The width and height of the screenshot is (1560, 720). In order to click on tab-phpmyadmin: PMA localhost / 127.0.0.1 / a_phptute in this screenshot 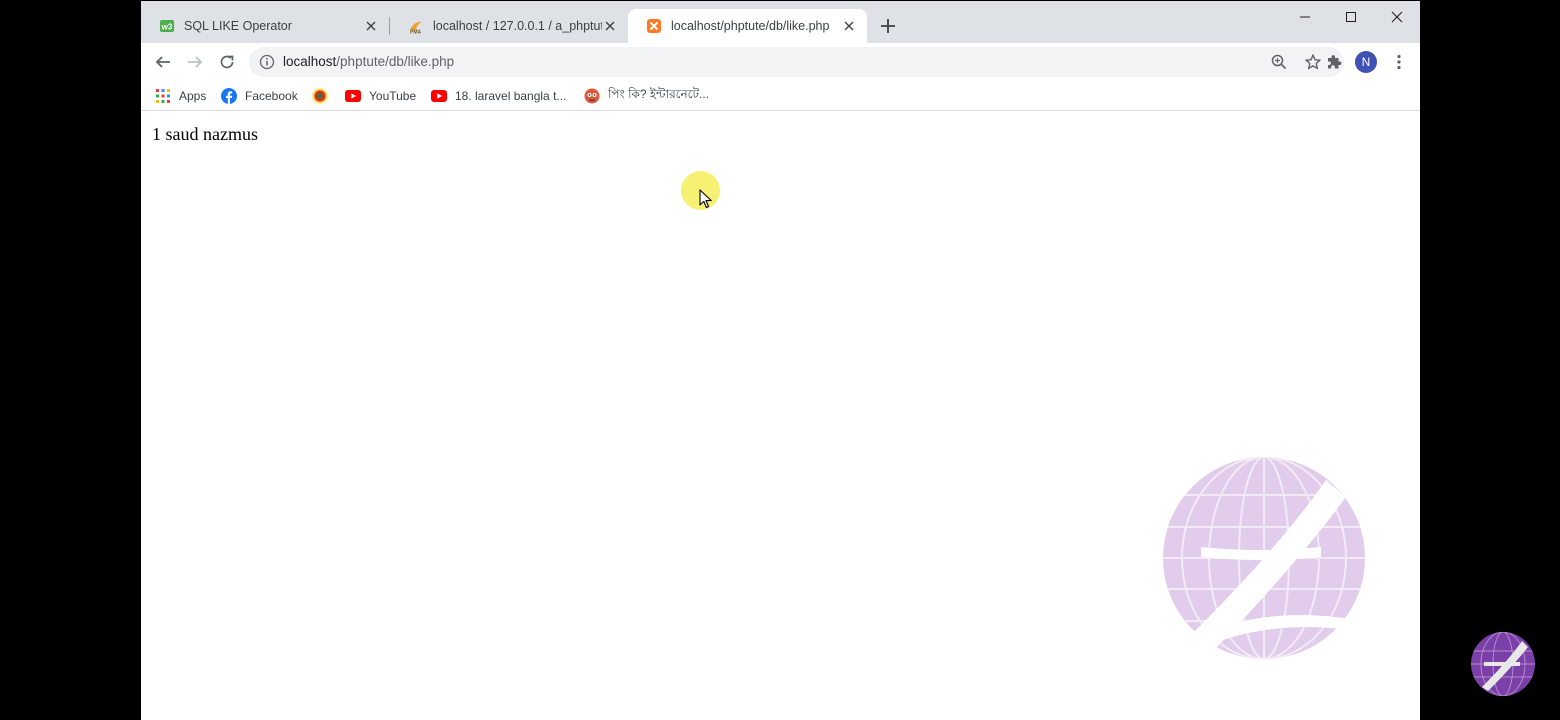, I will do `click(509, 26)`.